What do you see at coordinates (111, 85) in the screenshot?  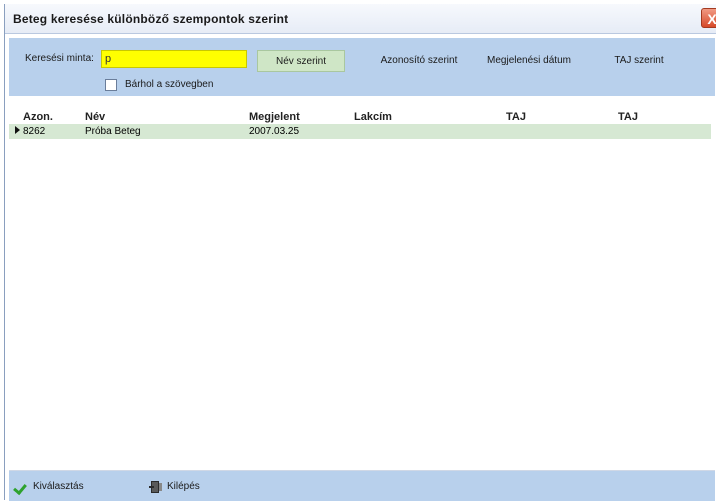 I see `anywhere-checkbox` at bounding box center [111, 85].